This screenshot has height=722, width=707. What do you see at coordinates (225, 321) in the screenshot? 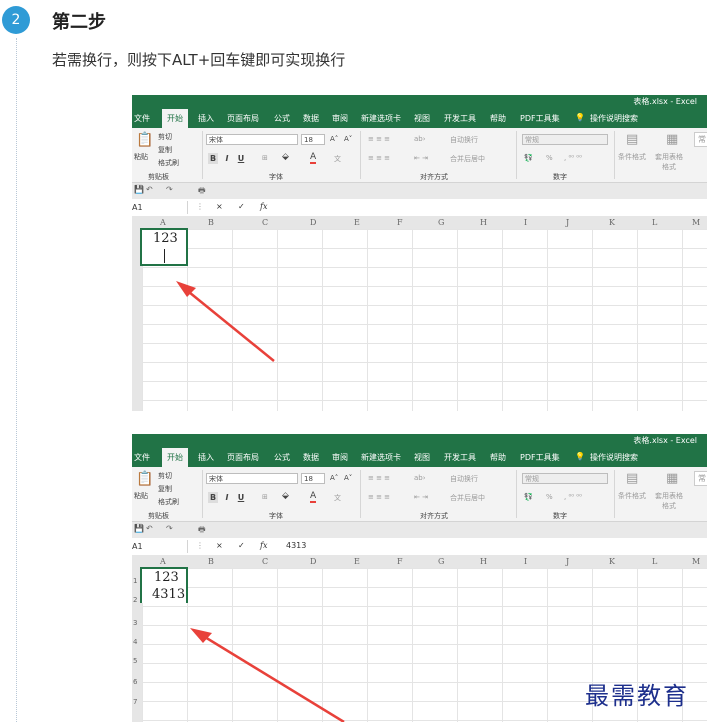
I see `red-arrow` at bounding box center [225, 321].